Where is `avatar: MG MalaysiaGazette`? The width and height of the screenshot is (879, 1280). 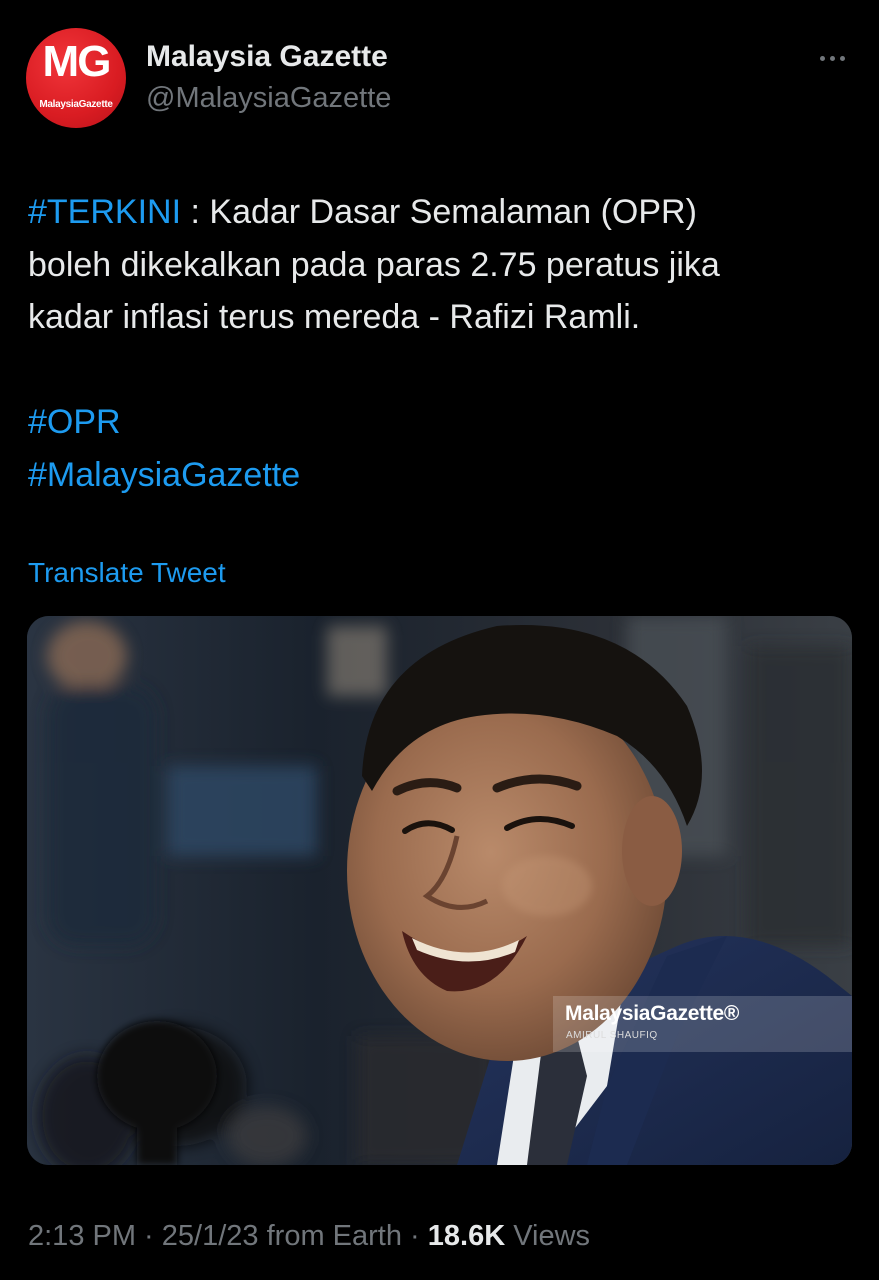
avatar: MG MalaysiaGazette is located at coordinates (76, 78).